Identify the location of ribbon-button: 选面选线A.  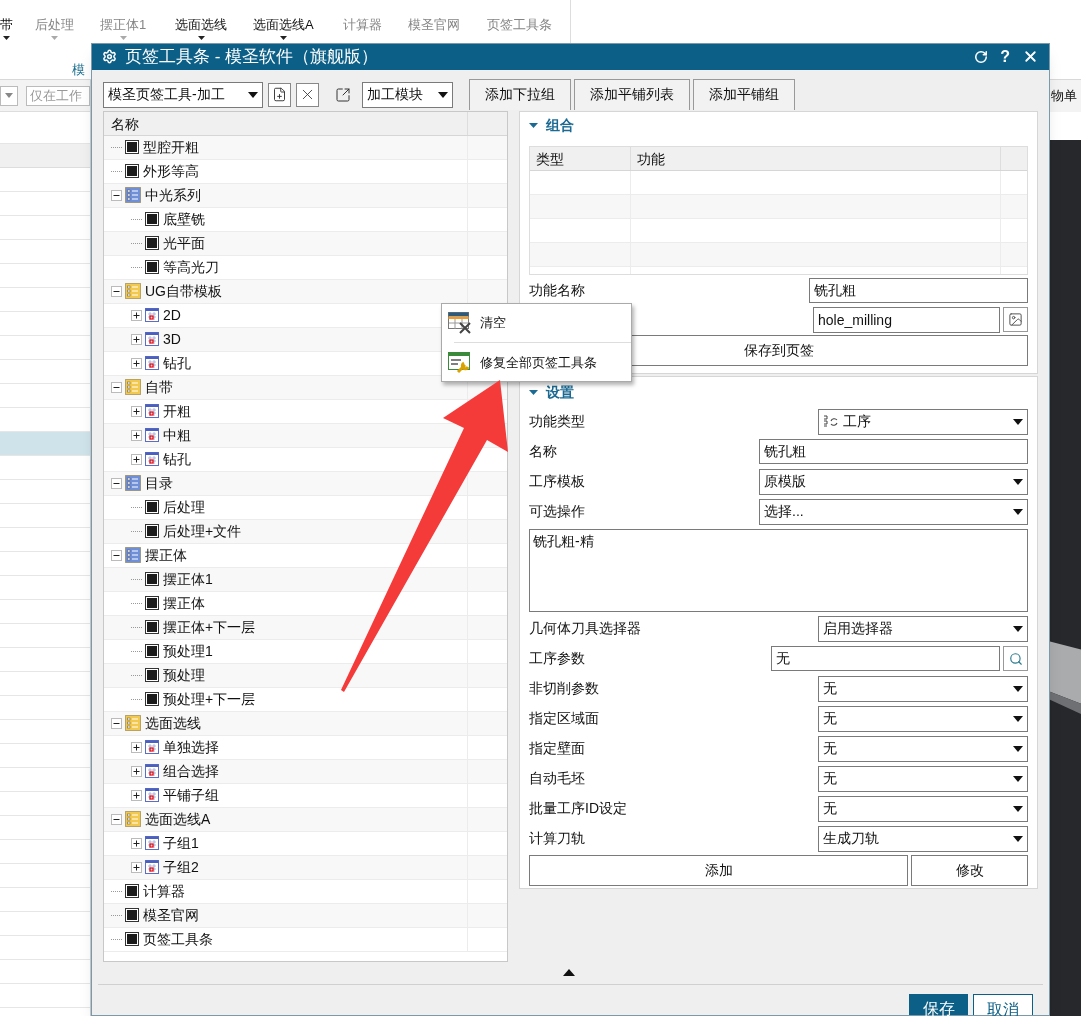
(283, 23).